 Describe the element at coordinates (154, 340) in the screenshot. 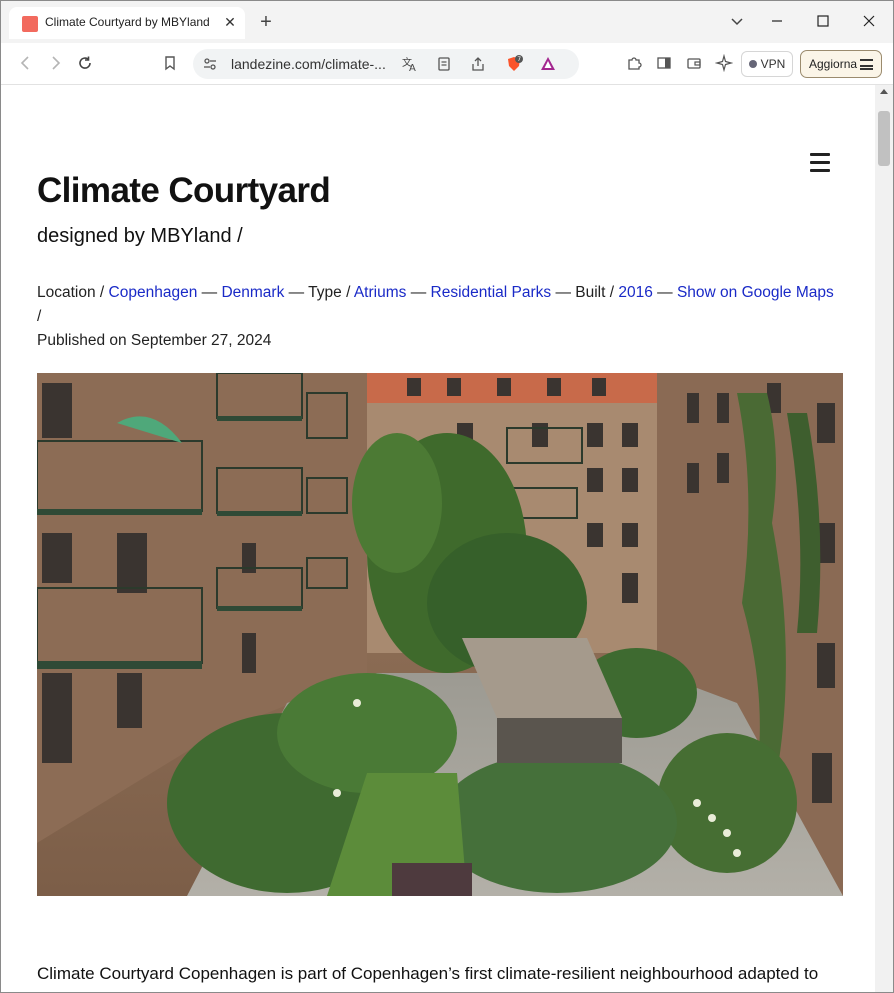

I see `published-date: Published on September 27, 2024` at that location.